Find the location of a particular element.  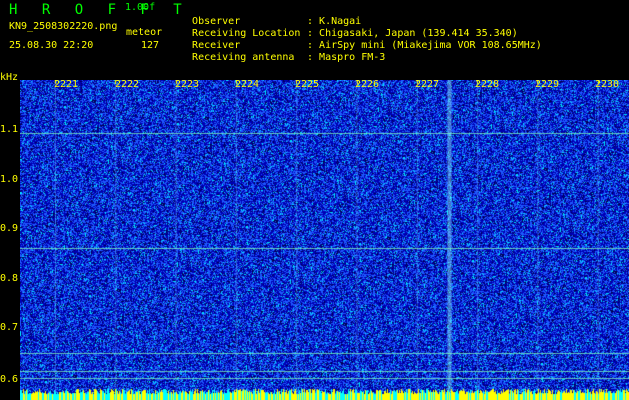

info-value: Maspro FM-3 is located at coordinates (352, 57).